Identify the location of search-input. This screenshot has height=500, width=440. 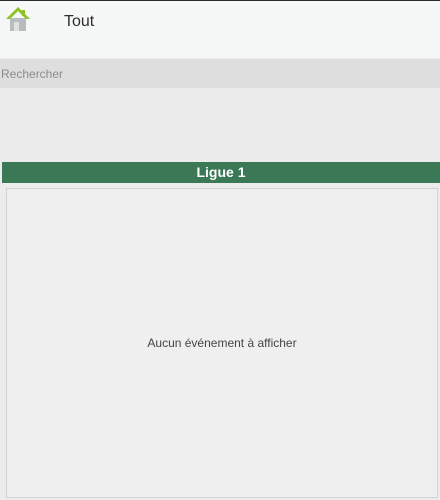
(220, 73).